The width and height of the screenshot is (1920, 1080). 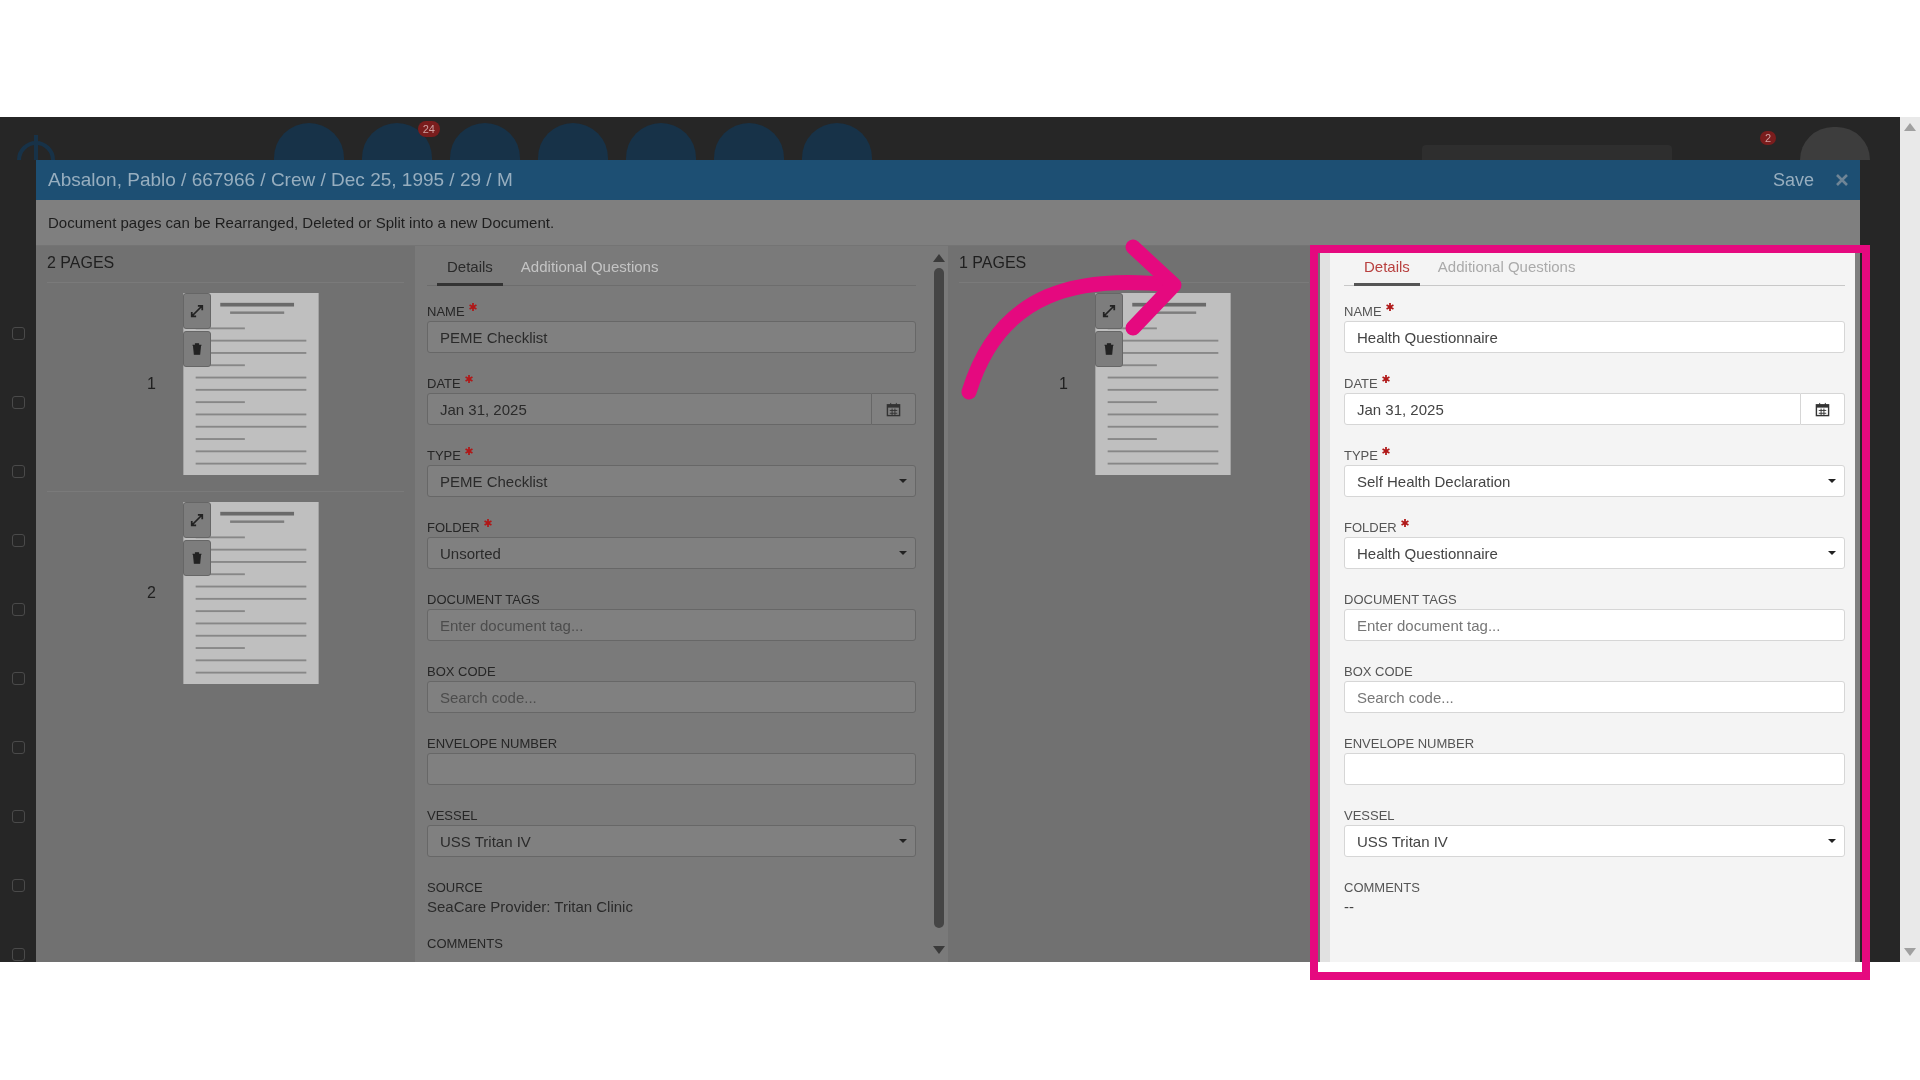 What do you see at coordinates (281, 180) in the screenshot?
I see `modal-title: Absalon, Pablo / 667966 / Crew / Dec 25, 1995 / 29 / M` at bounding box center [281, 180].